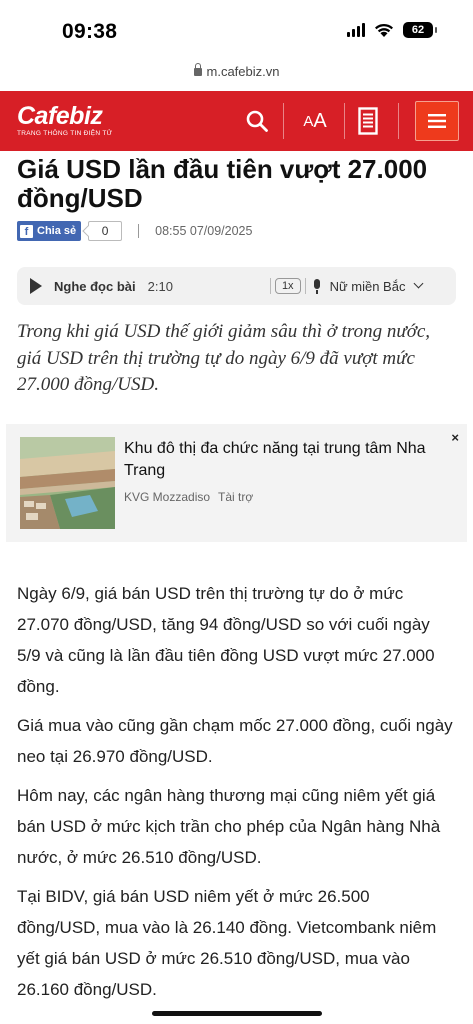 The height and width of the screenshot is (1024, 473). I want to click on share-label: Chia sẻ, so click(57, 231).